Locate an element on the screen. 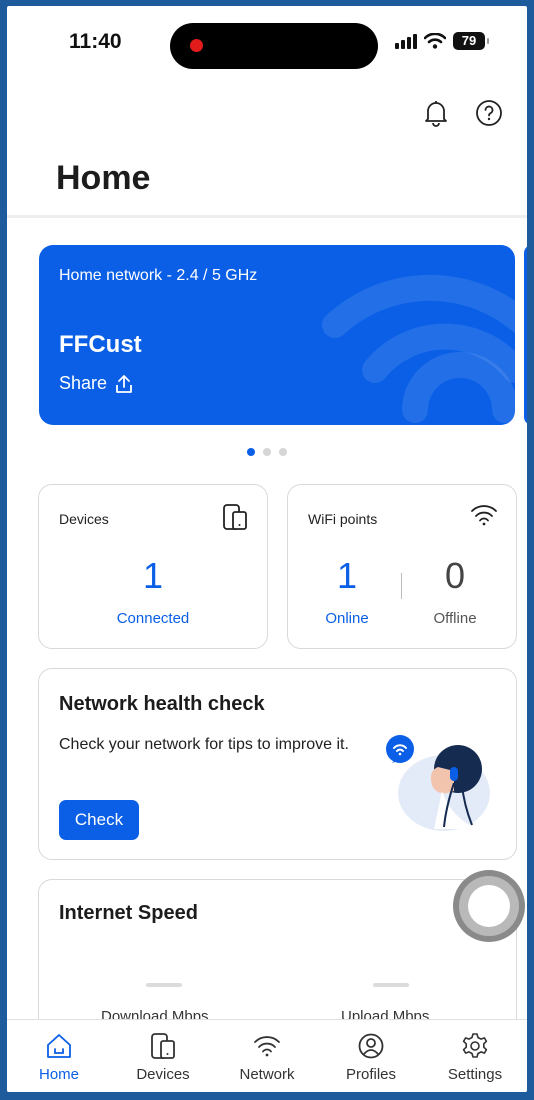 Image resolution: width=534 pixels, height=1100 pixels. cellular-signal-icon is located at coordinates (406, 41).